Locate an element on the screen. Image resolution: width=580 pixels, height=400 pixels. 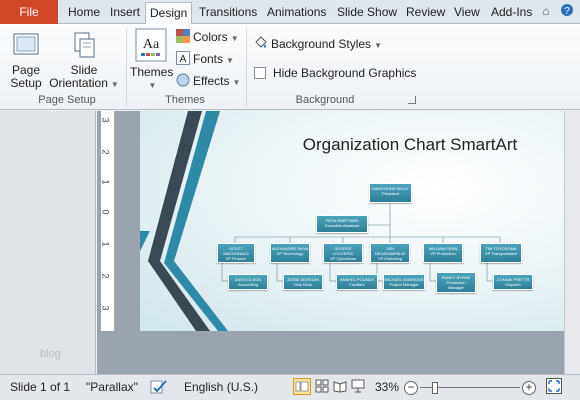
themes-gallery-icon: Aa is located at coordinates (151, 45).